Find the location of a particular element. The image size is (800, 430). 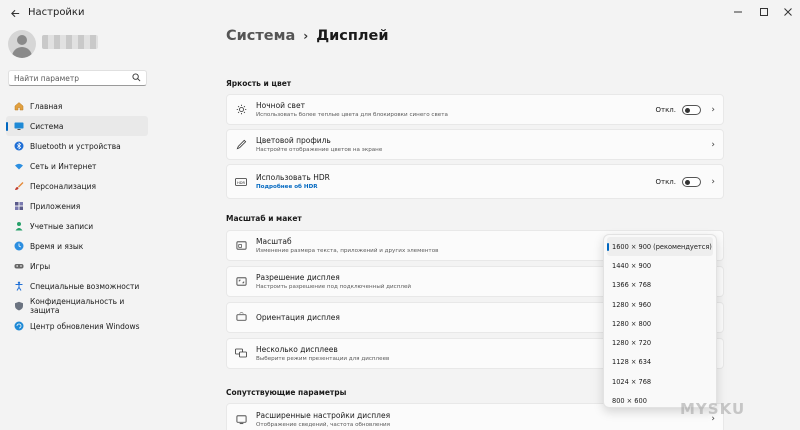

title-bar: Настройки is located at coordinates (400, 13).